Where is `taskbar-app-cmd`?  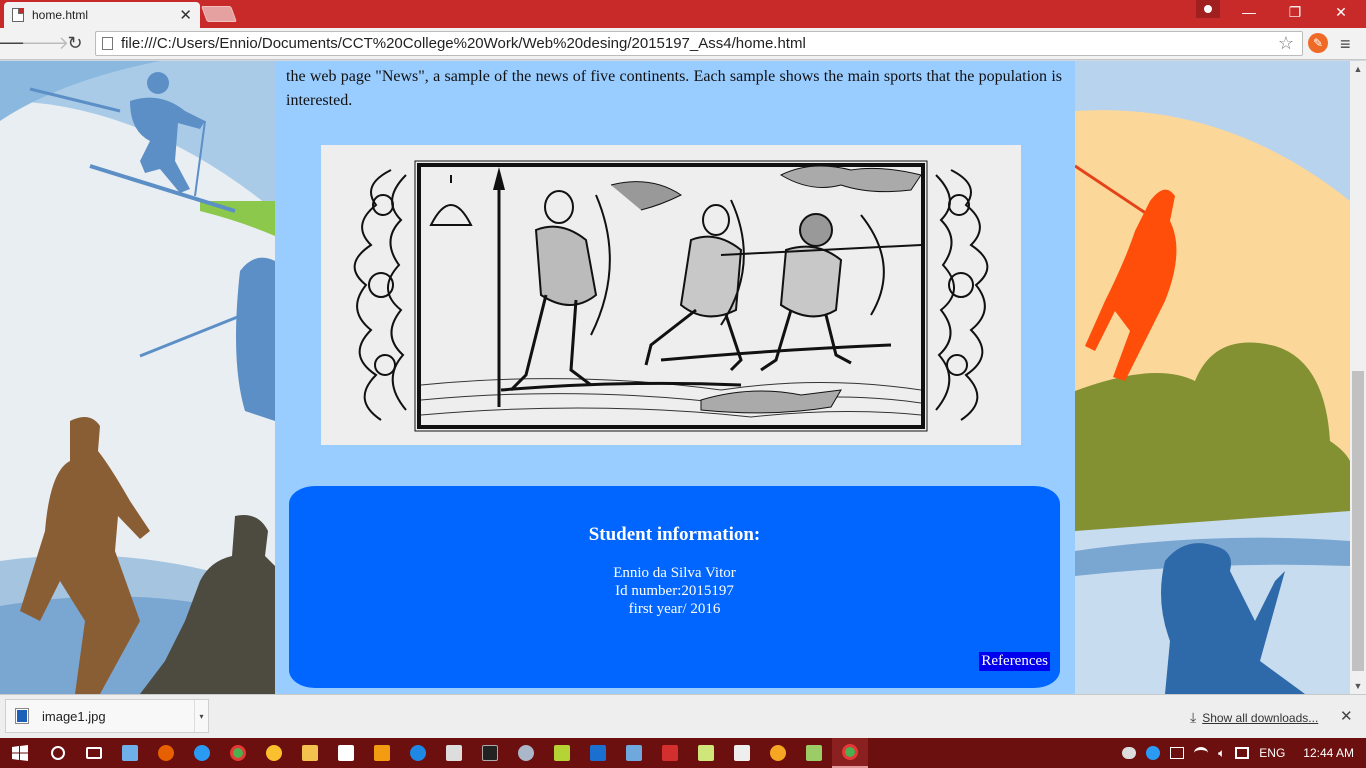
taskbar-app-cmd is located at coordinates (490, 753).